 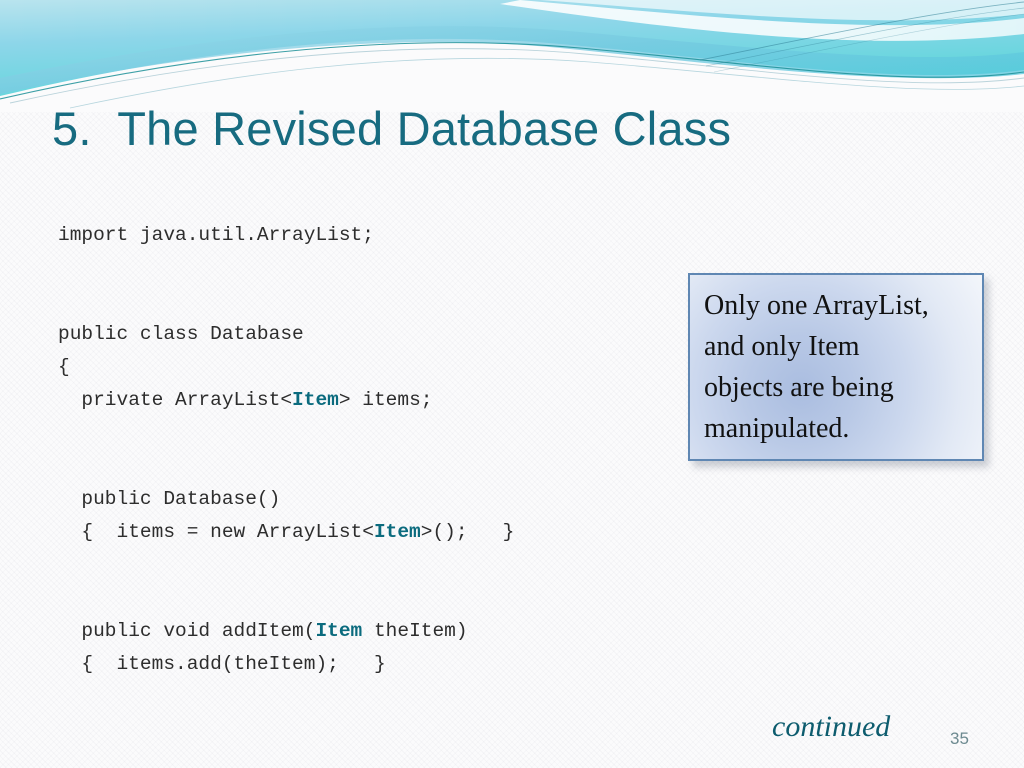 I want to click on code-line: private ArrayList<Item> items;, so click(x=378, y=400).